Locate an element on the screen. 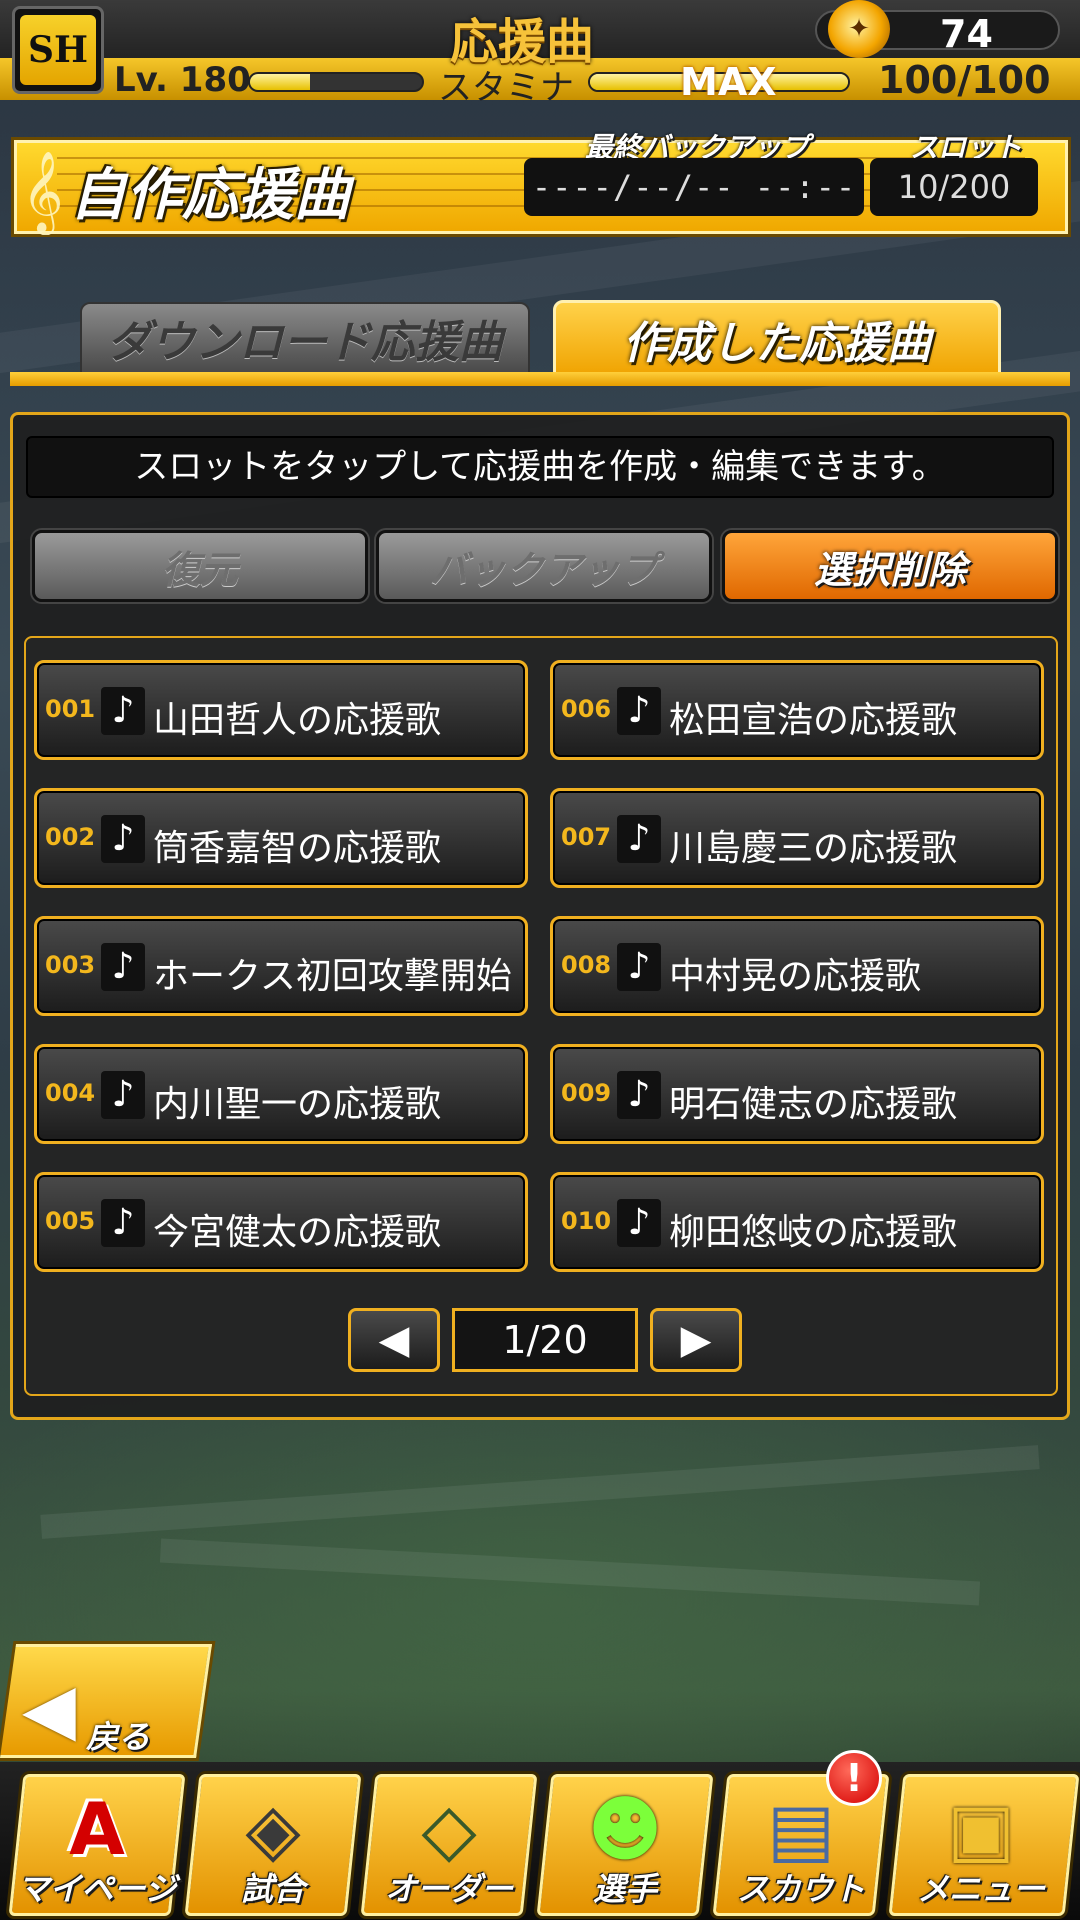  slot-item: 004 ♪ 内川聖一の応援歌 is located at coordinates (281, 1094).